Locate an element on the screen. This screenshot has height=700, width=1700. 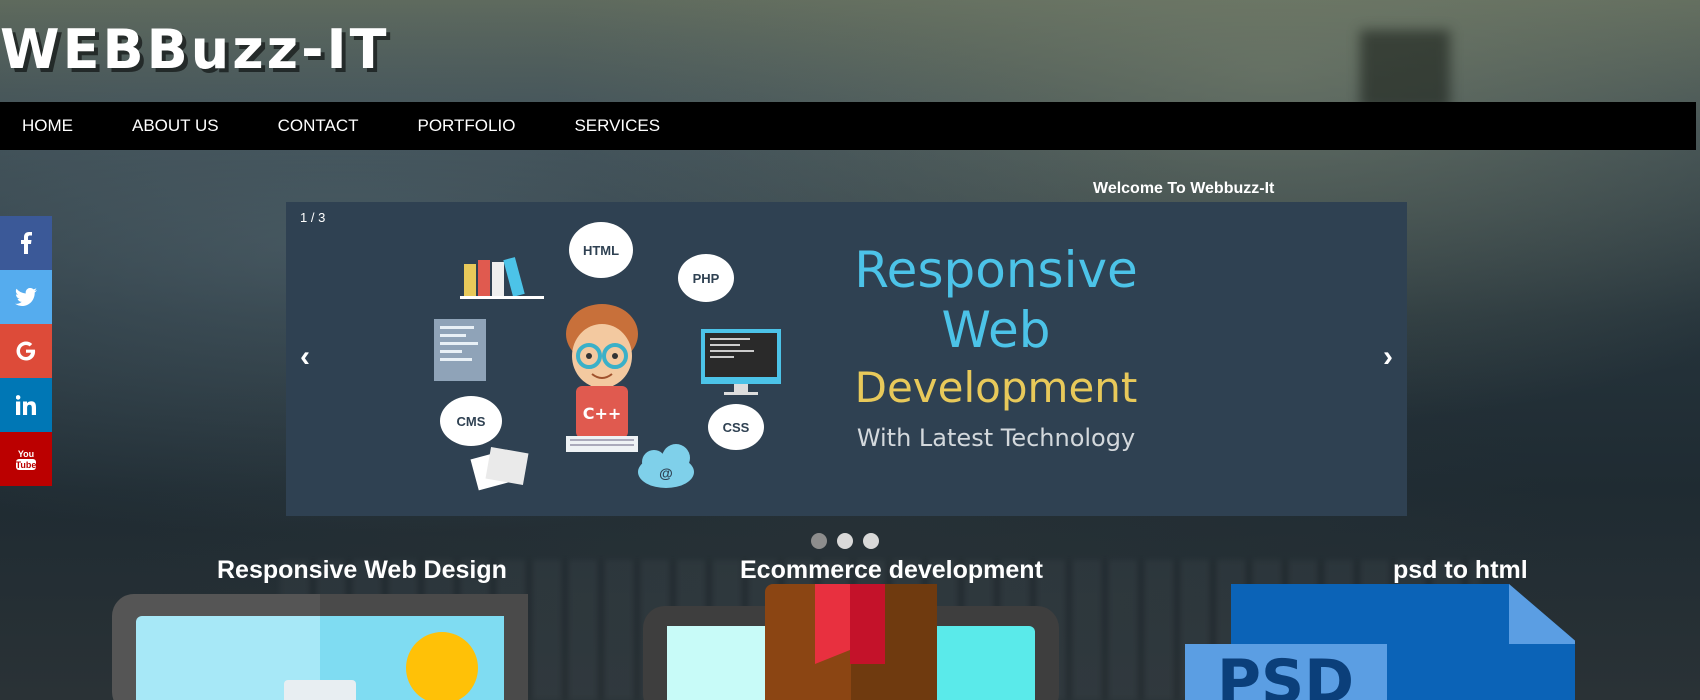
cloud-icon: @ is located at coordinates (666, 466).